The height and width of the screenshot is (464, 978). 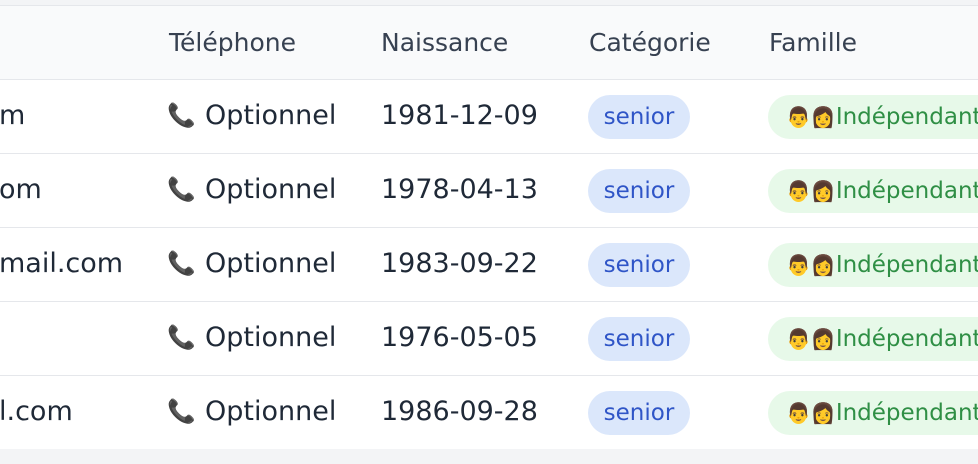 I want to click on column-header-naissance: Naissance, so click(x=444, y=43).